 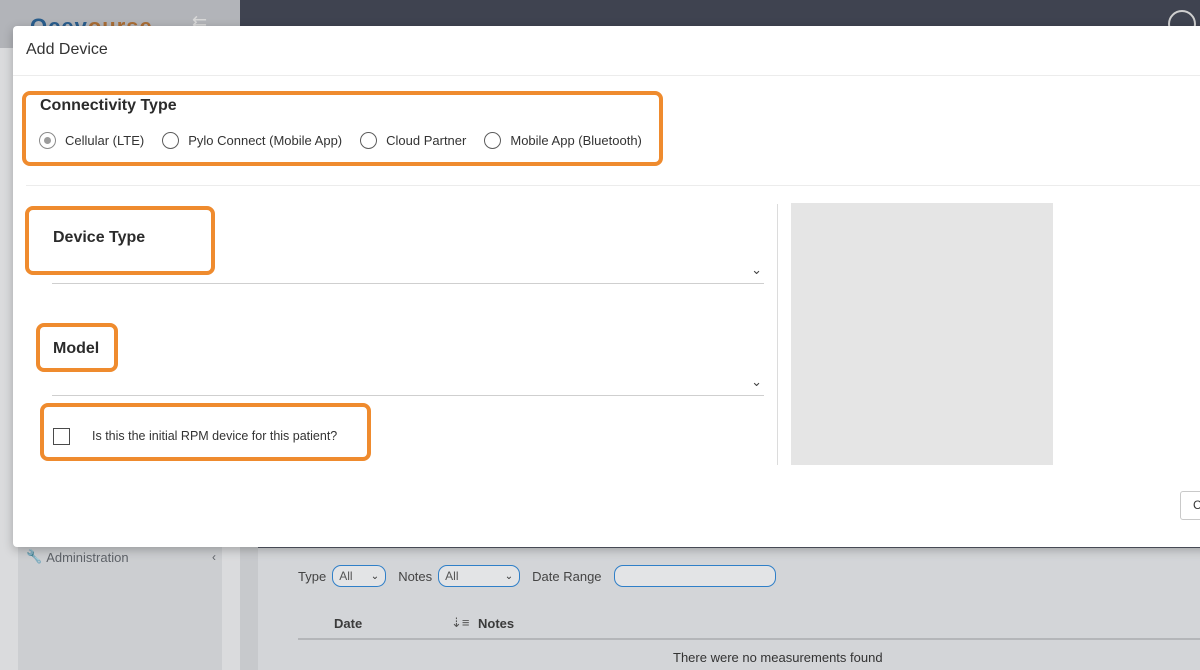 I want to click on section-divider, so click(x=613, y=185).